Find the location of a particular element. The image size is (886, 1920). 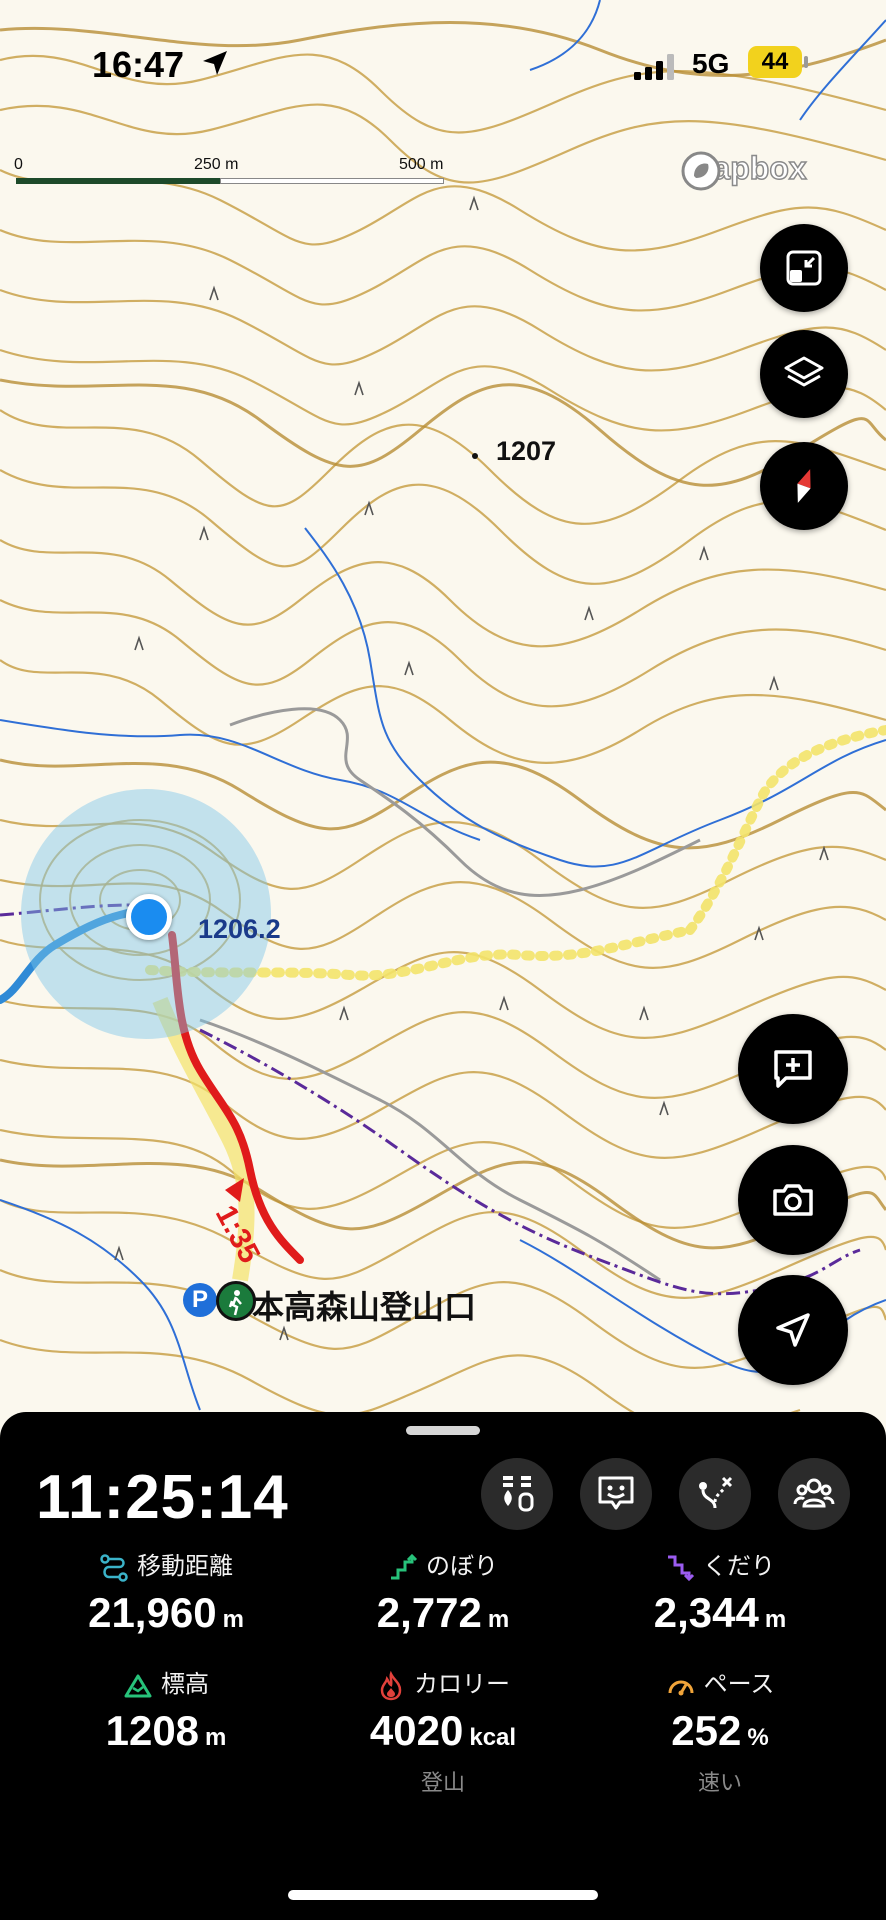

elevation-label: 1207 is located at coordinates (526, 451).